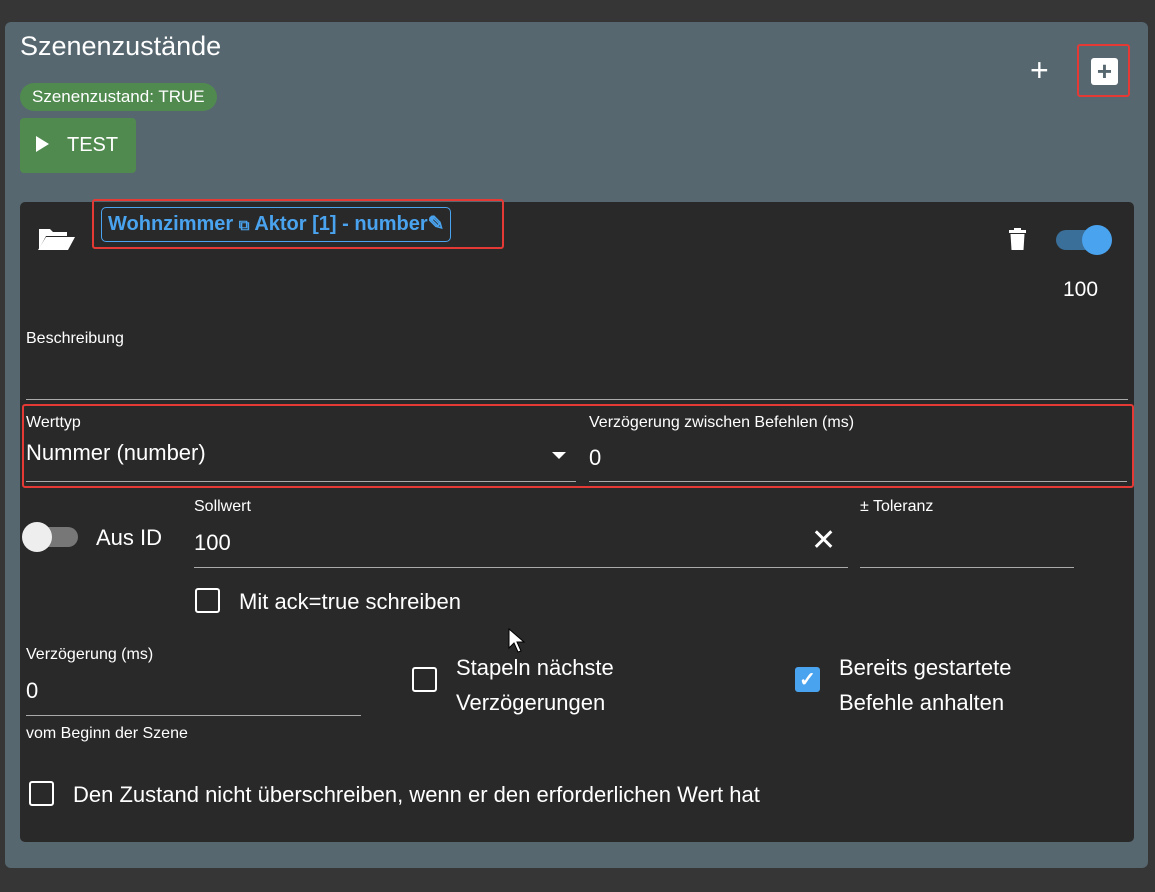 Image resolution: width=1155 pixels, height=892 pixels. Describe the element at coordinates (807, 679) in the screenshot. I see `stop-checkbox: ✓` at that location.